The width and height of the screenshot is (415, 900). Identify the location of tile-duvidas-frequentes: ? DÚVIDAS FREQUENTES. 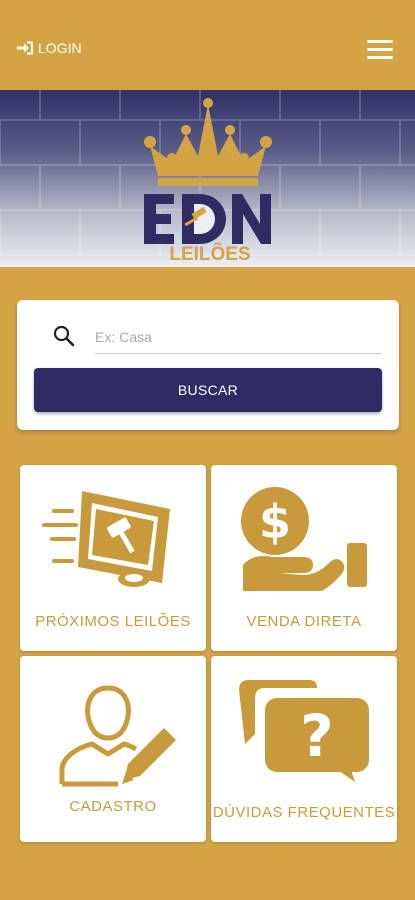
(304, 749).